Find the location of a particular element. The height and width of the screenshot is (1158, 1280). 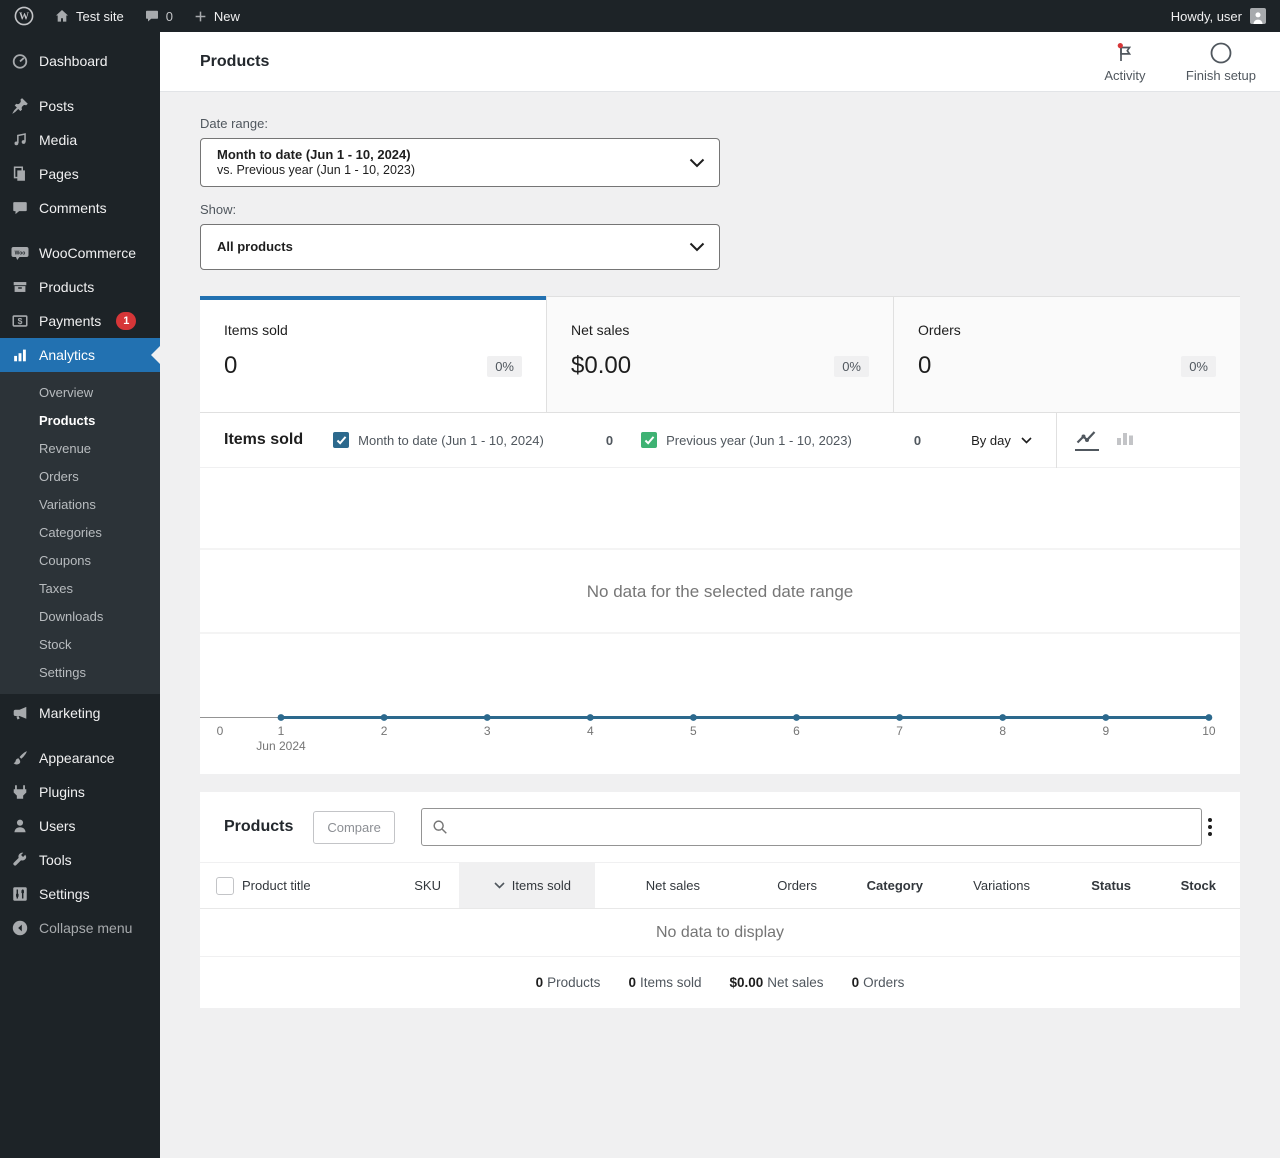

table-title: Products is located at coordinates (259, 826).